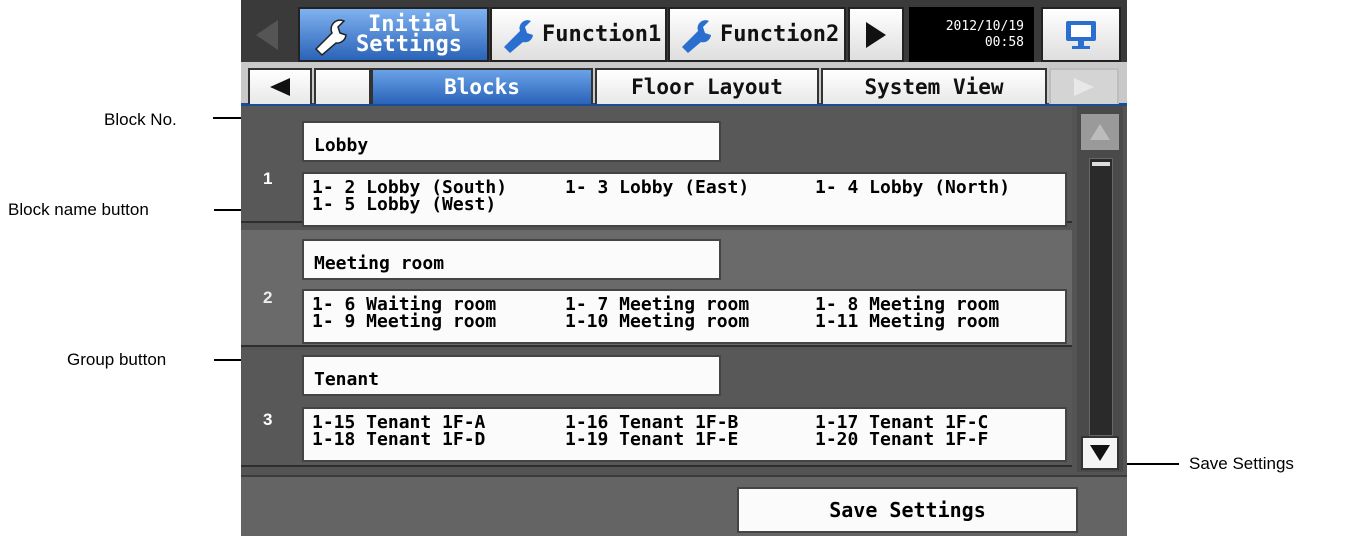 This screenshot has height=536, width=1351. I want to click on tab-initial-settings: Initial Settings, so click(393, 34).